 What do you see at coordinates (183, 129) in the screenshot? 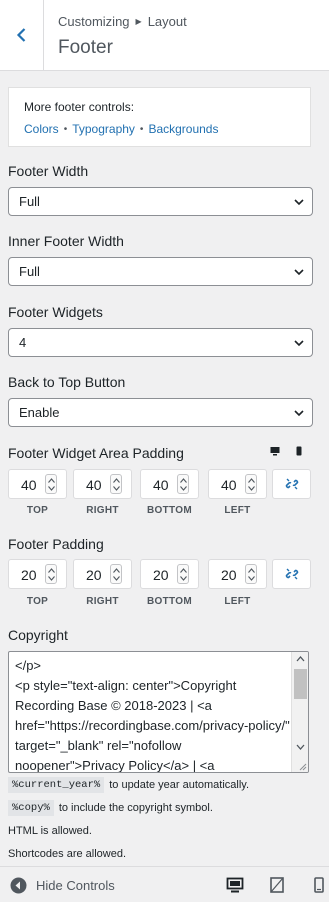
I see `backgrounds-link: Backgrounds` at bounding box center [183, 129].